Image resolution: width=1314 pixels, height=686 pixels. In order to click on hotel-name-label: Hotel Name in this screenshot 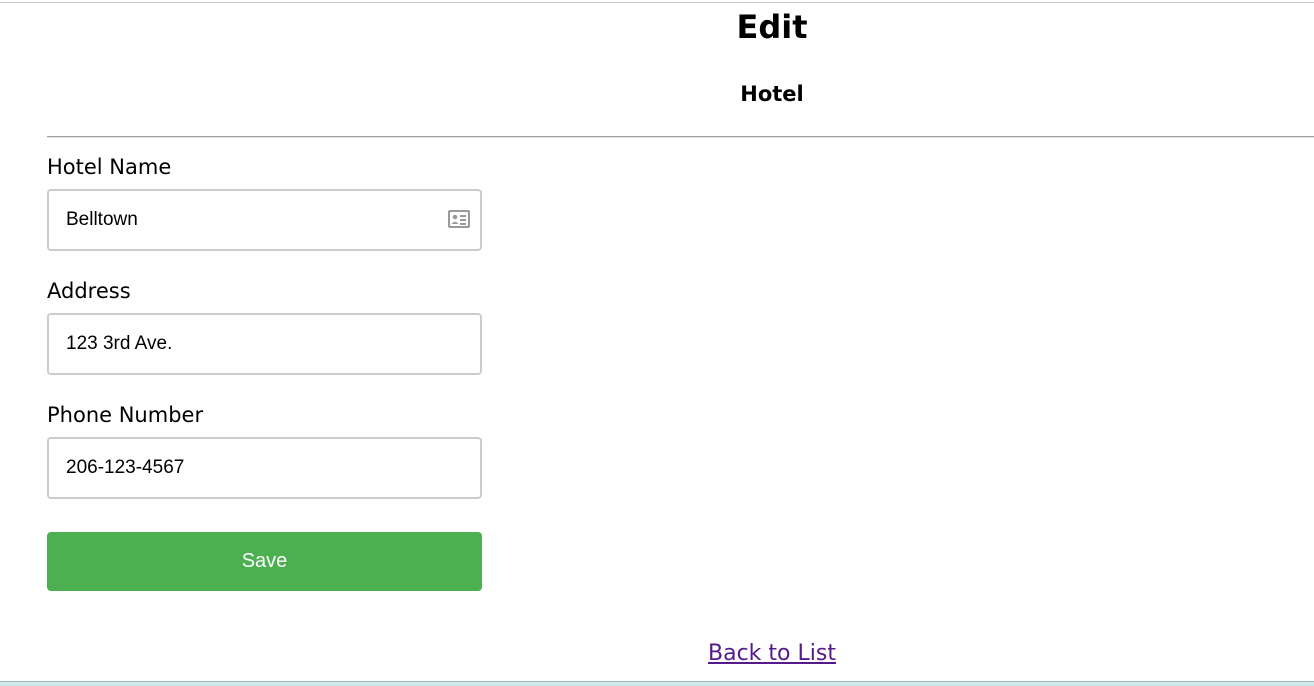, I will do `click(109, 167)`.